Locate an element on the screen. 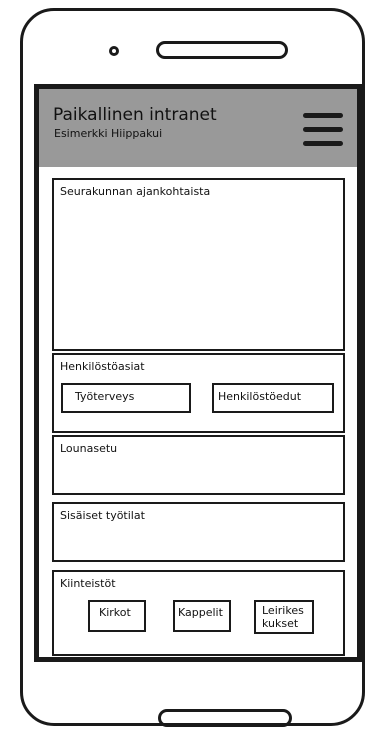  occupational-health-button: Työterveys is located at coordinates (126, 398).